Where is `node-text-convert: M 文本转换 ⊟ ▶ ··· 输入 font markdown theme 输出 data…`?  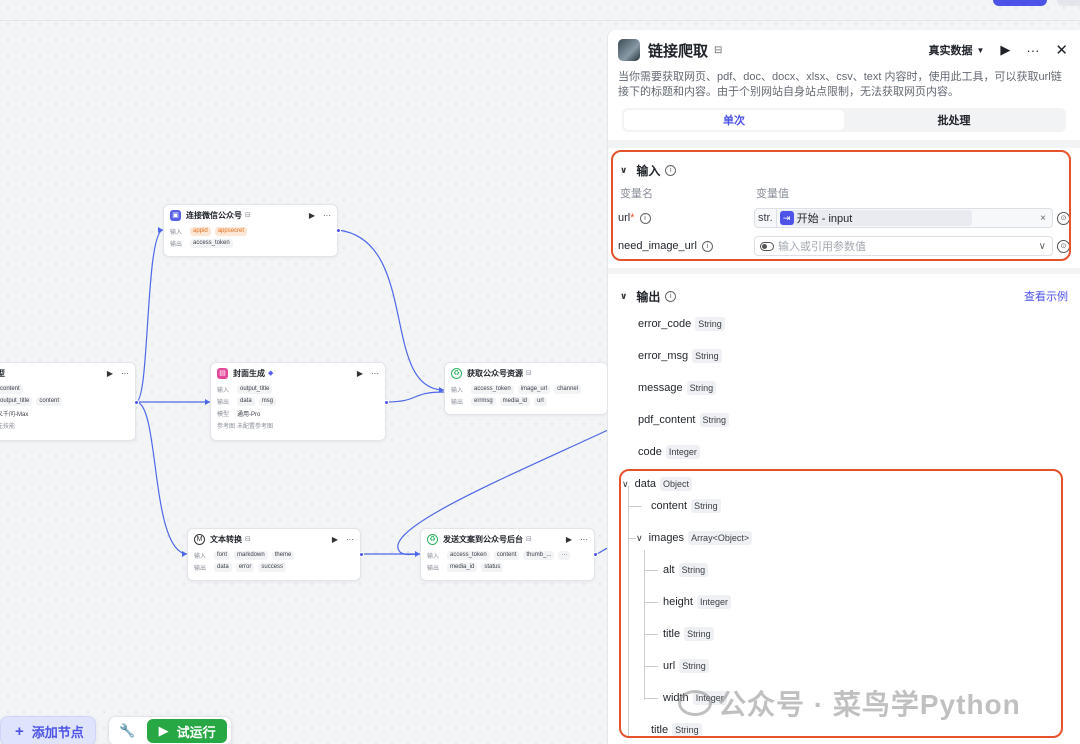 node-text-convert: M 文本转换 ⊟ ▶ ··· 输入 font markdown theme 输出 data… is located at coordinates (275, 554).